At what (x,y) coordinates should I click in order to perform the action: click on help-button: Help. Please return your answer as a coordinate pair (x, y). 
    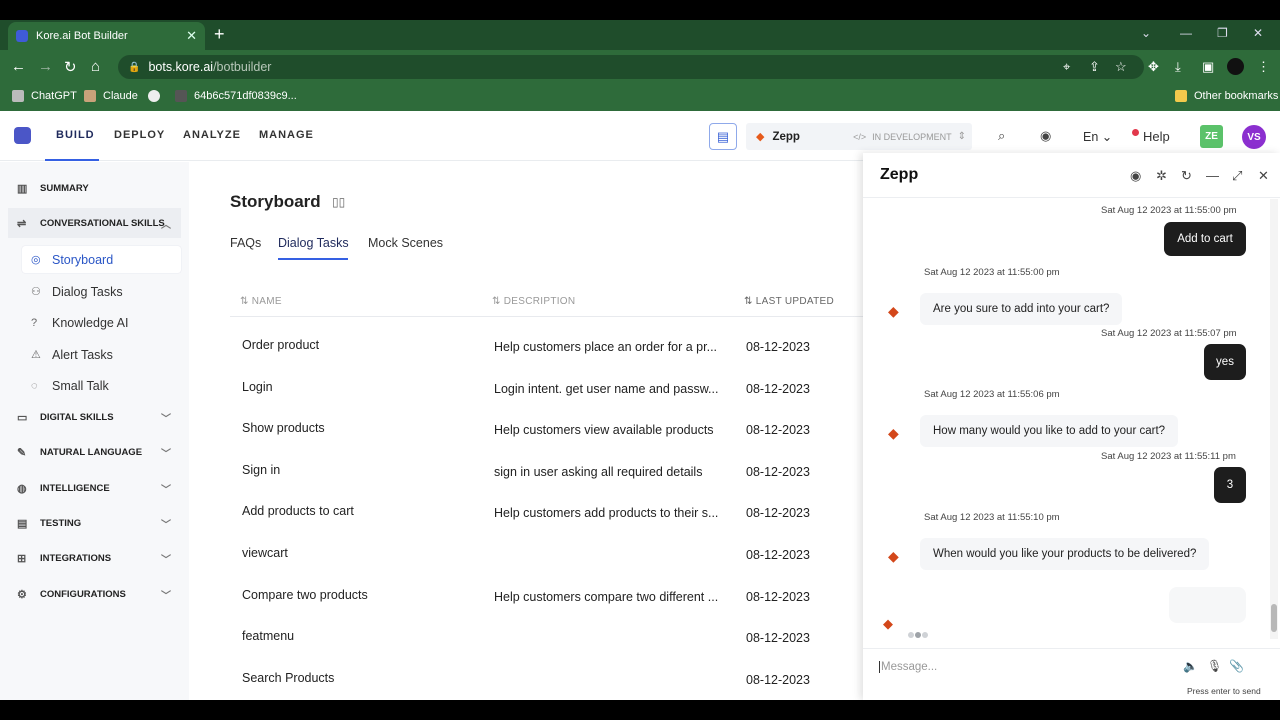
    Looking at the image, I should click on (1151, 136).